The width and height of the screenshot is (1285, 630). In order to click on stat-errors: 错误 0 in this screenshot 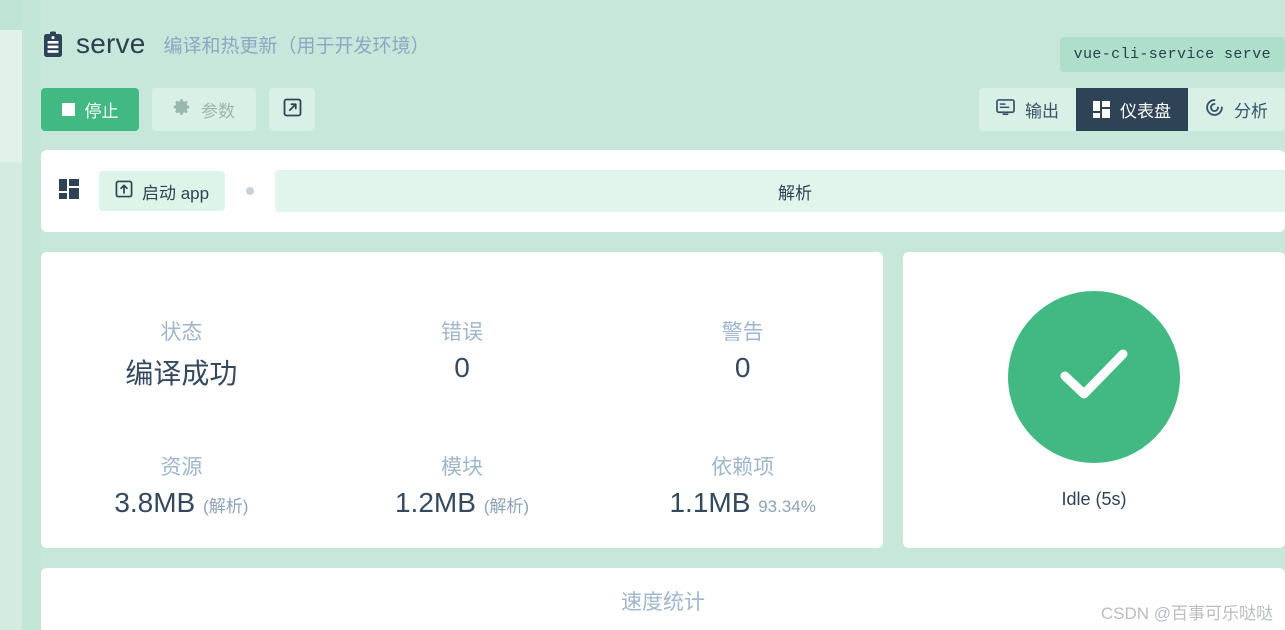, I will do `click(462, 354)`.